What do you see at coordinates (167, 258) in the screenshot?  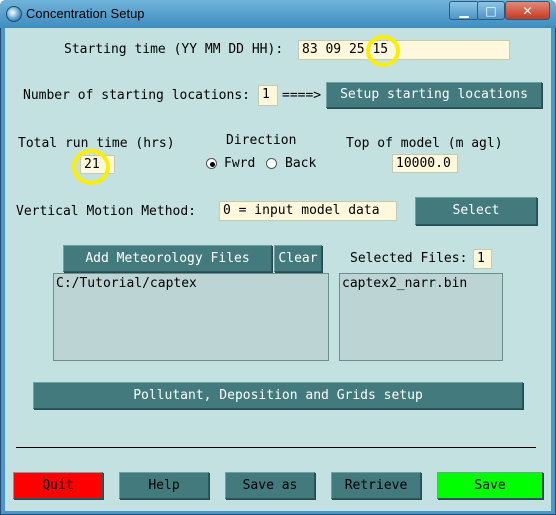 I see `add-meteorology-button: Add Meteorology Files` at bounding box center [167, 258].